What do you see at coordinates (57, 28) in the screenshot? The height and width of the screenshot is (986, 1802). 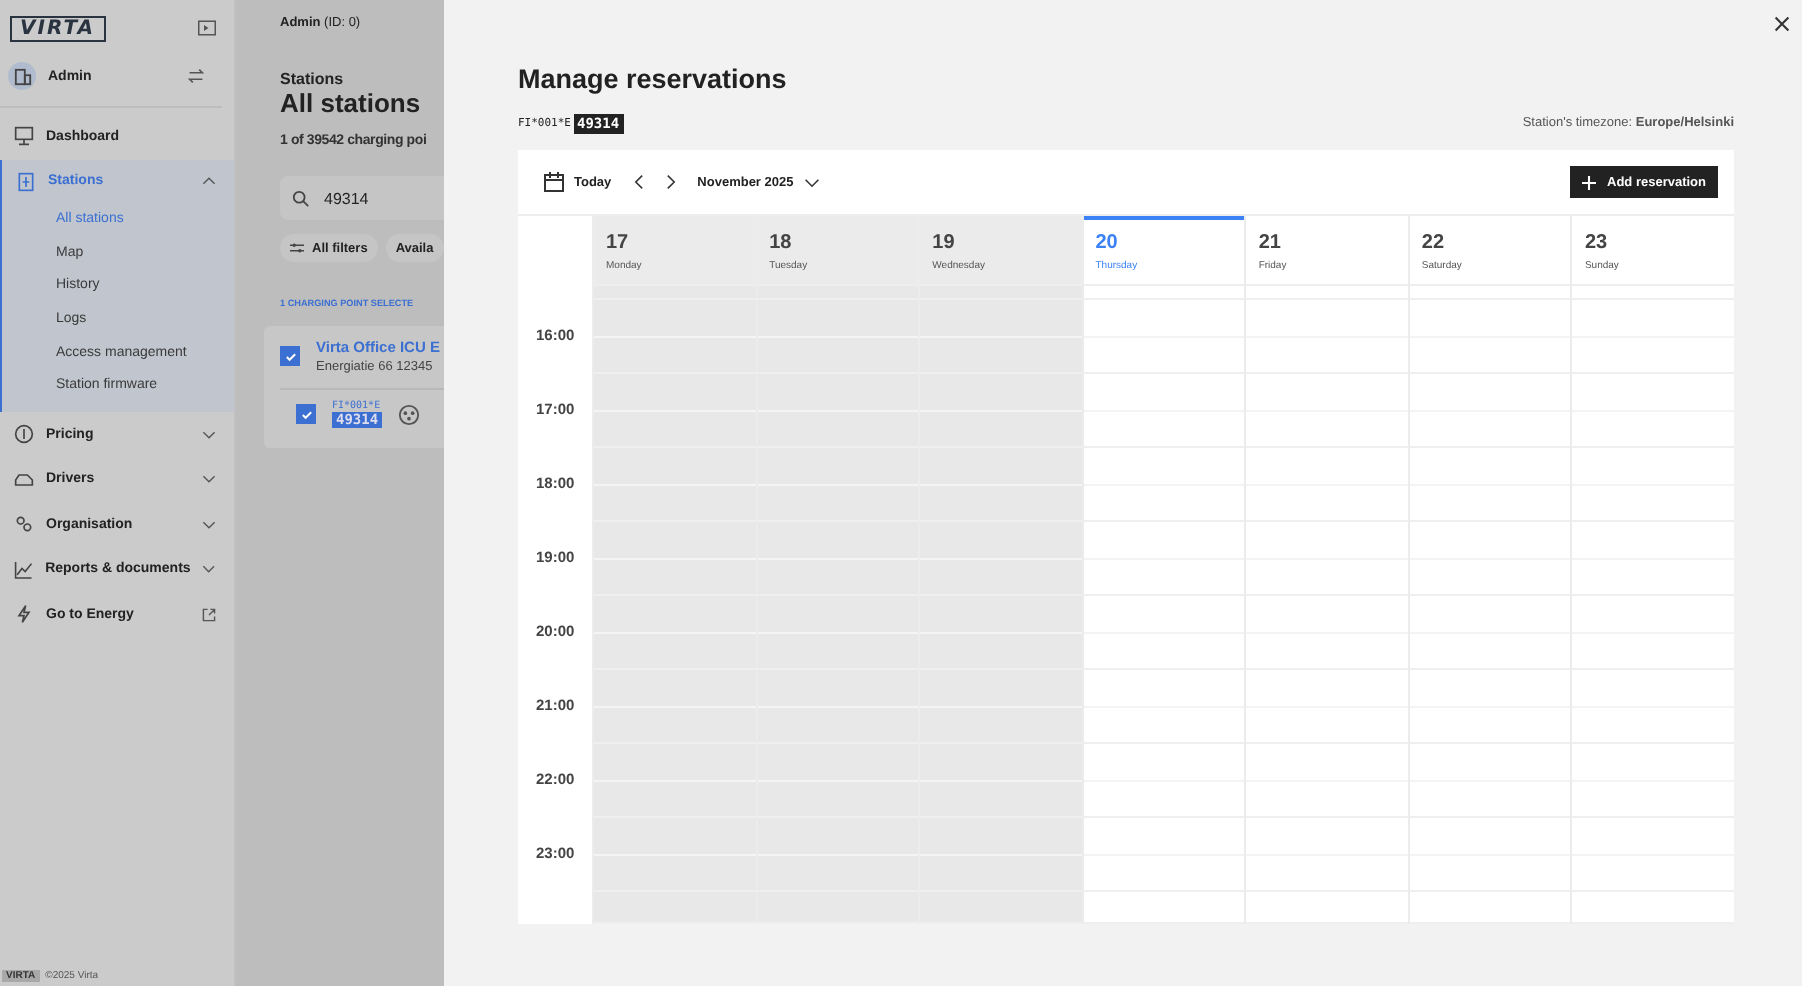 I see `logo: VIRTA` at bounding box center [57, 28].